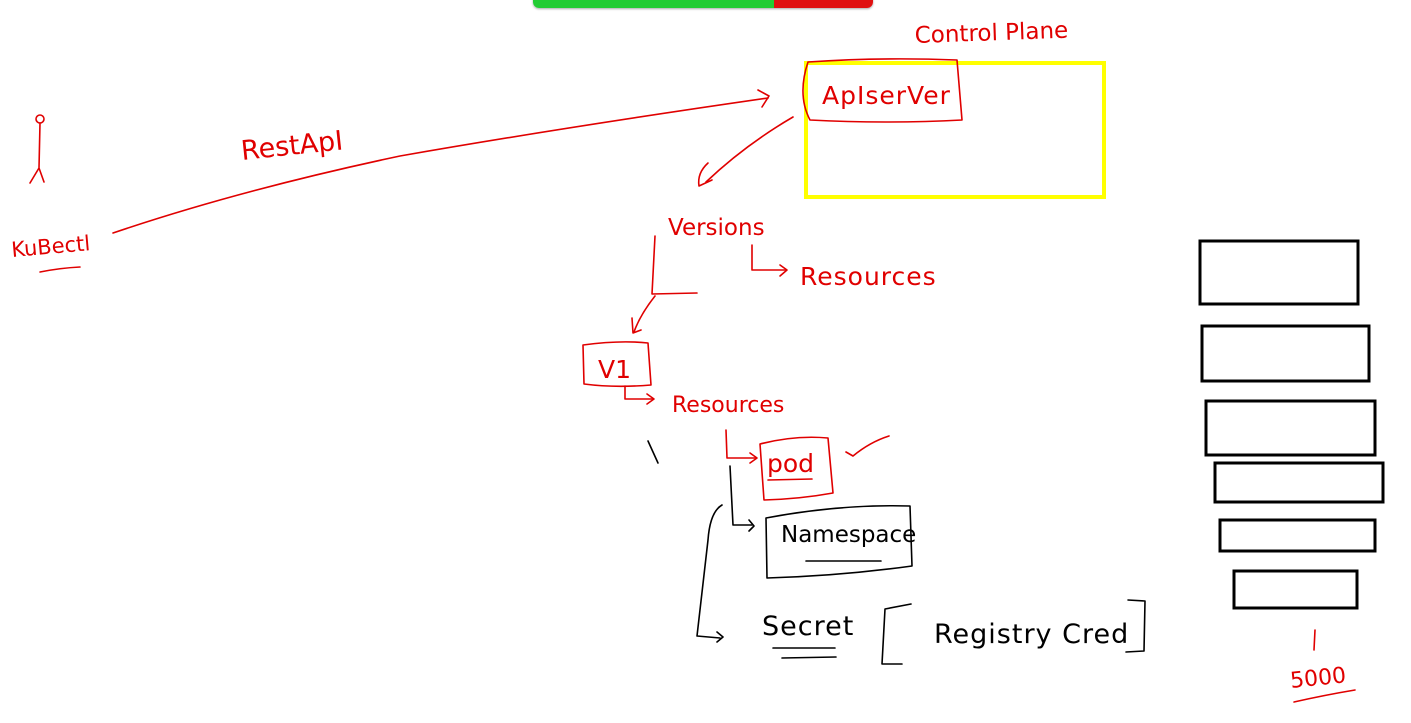 The image size is (1411, 723). Describe the element at coordinates (768, 257) in the screenshot. I see `versions-to-resources-arrow` at that location.